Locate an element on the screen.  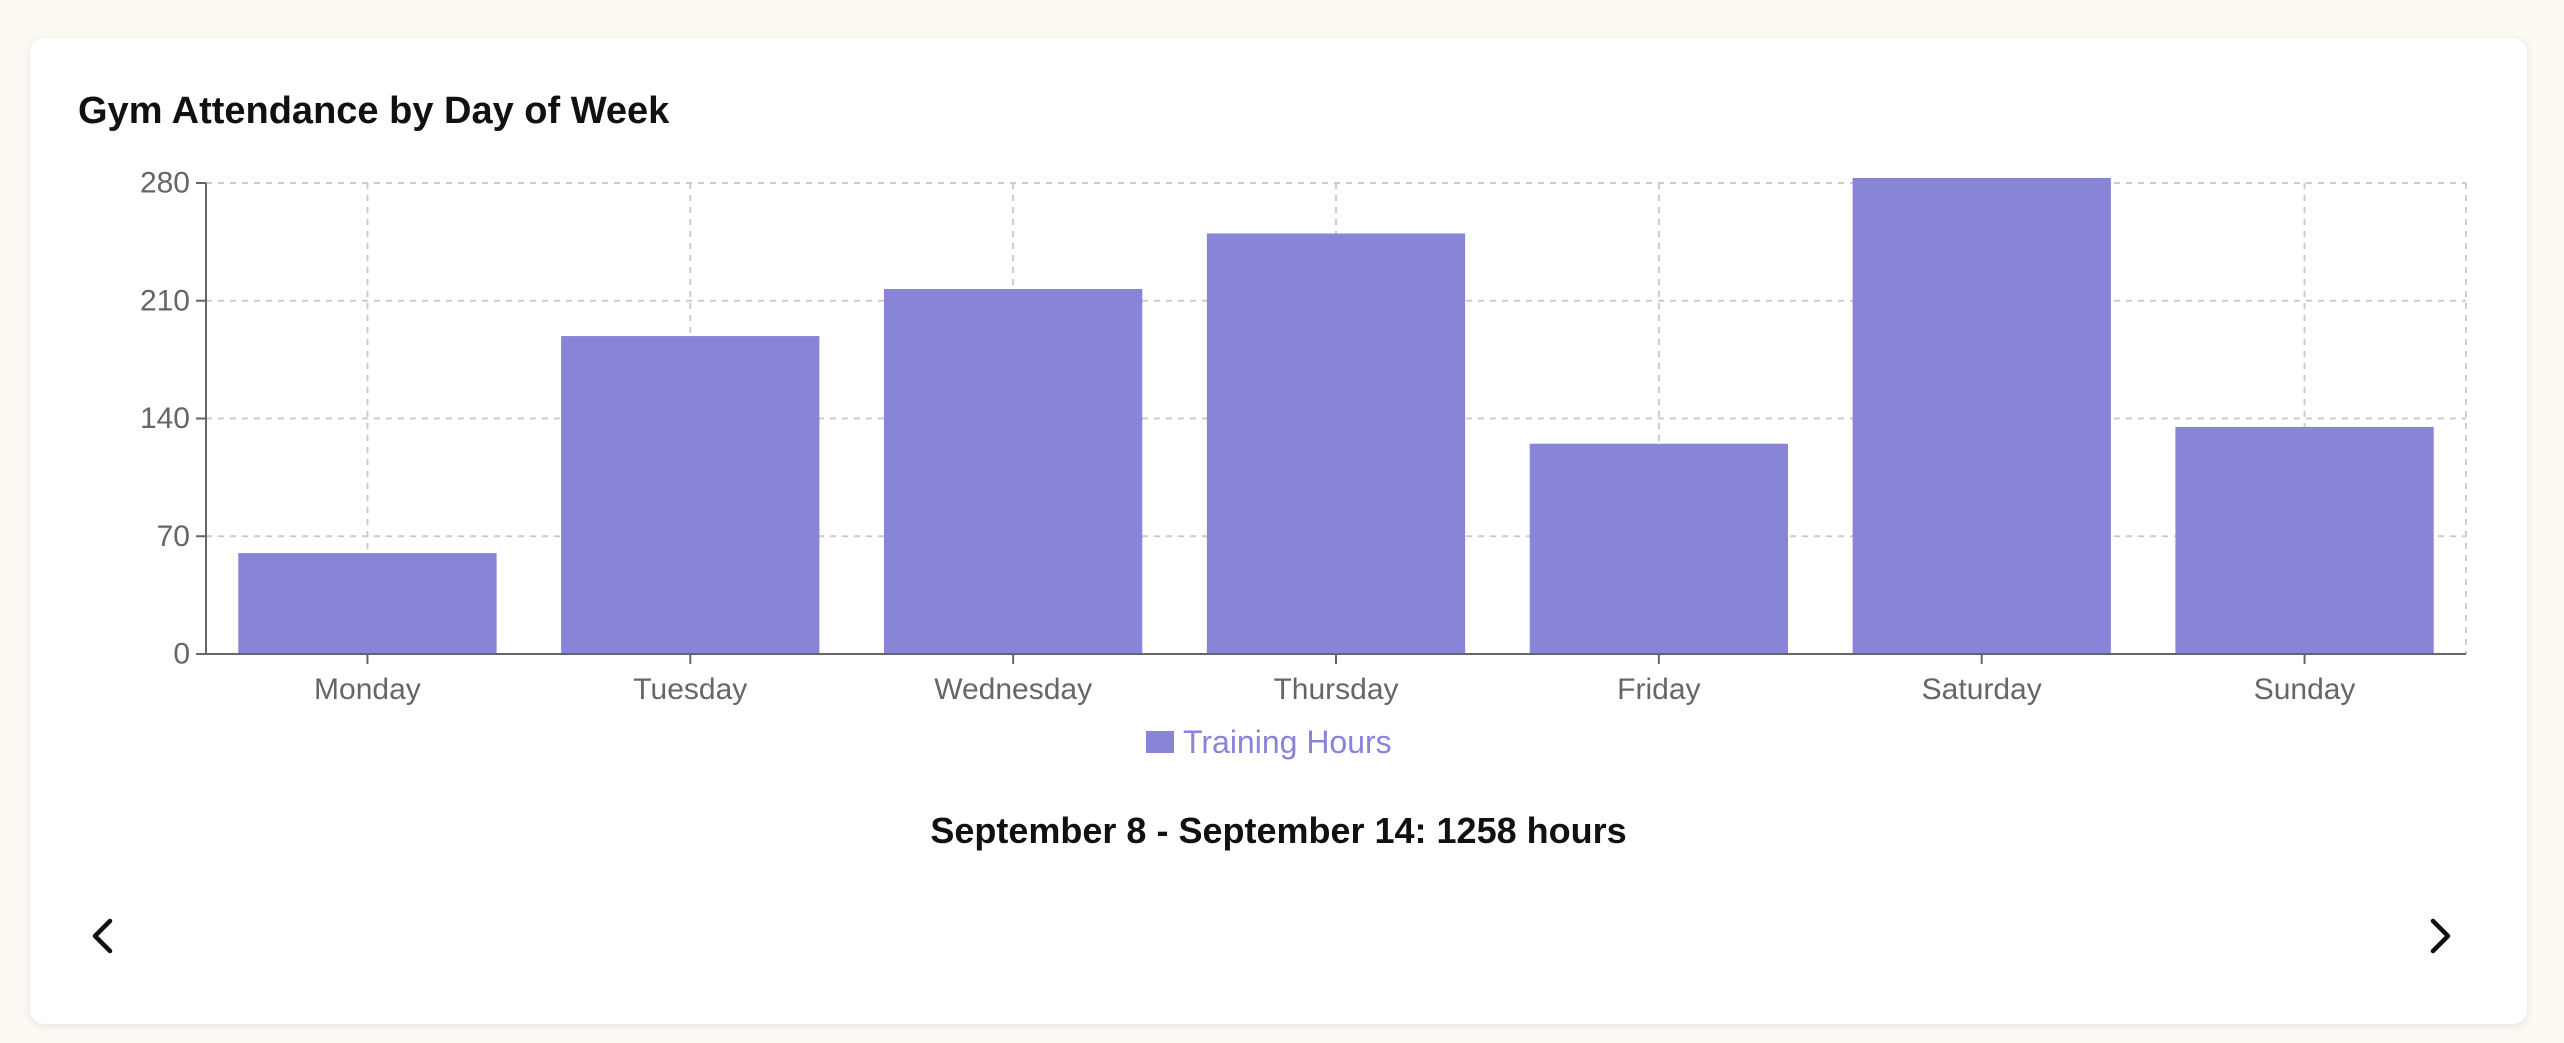
y-tick-label: 0 is located at coordinates (181, 654).